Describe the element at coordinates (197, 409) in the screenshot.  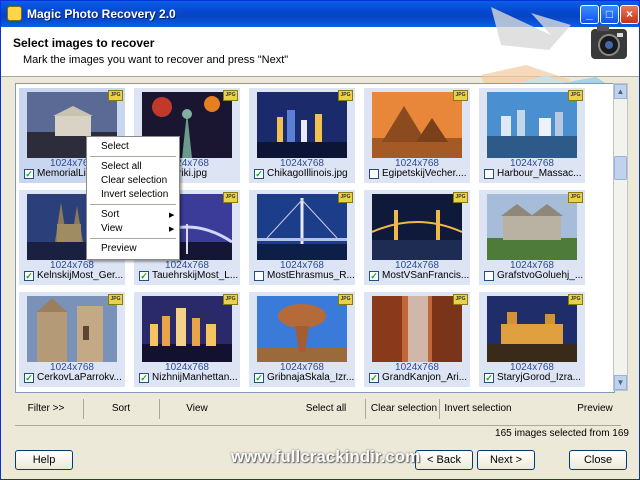
I see `view-button: View` at that location.